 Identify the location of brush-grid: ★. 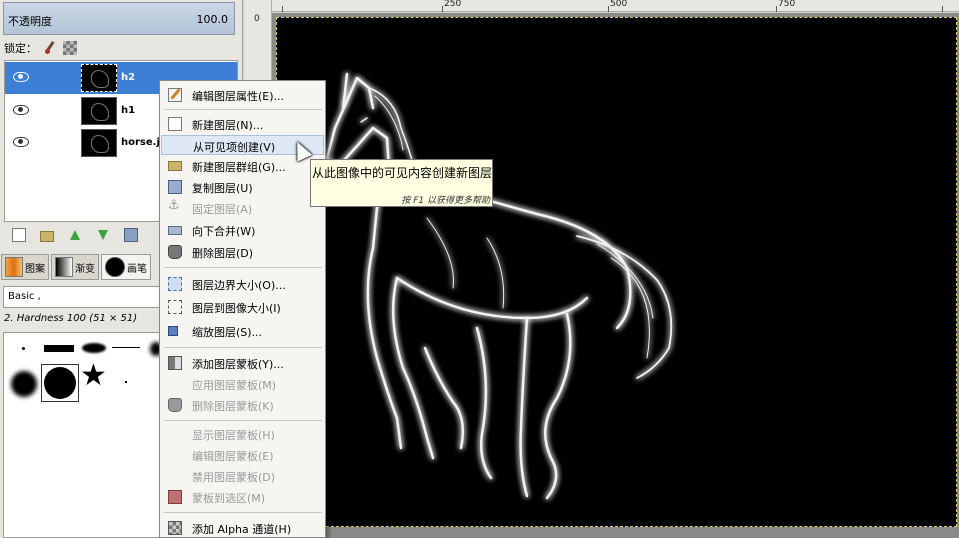
(83, 435).